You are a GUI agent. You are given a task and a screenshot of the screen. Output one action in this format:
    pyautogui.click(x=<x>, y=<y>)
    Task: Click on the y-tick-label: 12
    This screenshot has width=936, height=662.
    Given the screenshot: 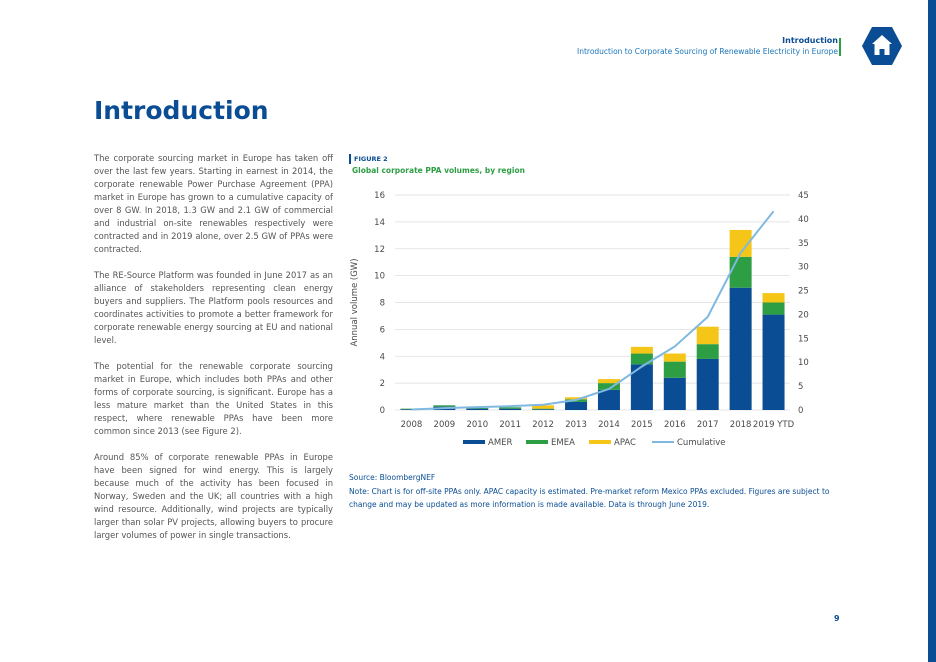 What is the action you would take?
    pyautogui.click(x=379, y=250)
    